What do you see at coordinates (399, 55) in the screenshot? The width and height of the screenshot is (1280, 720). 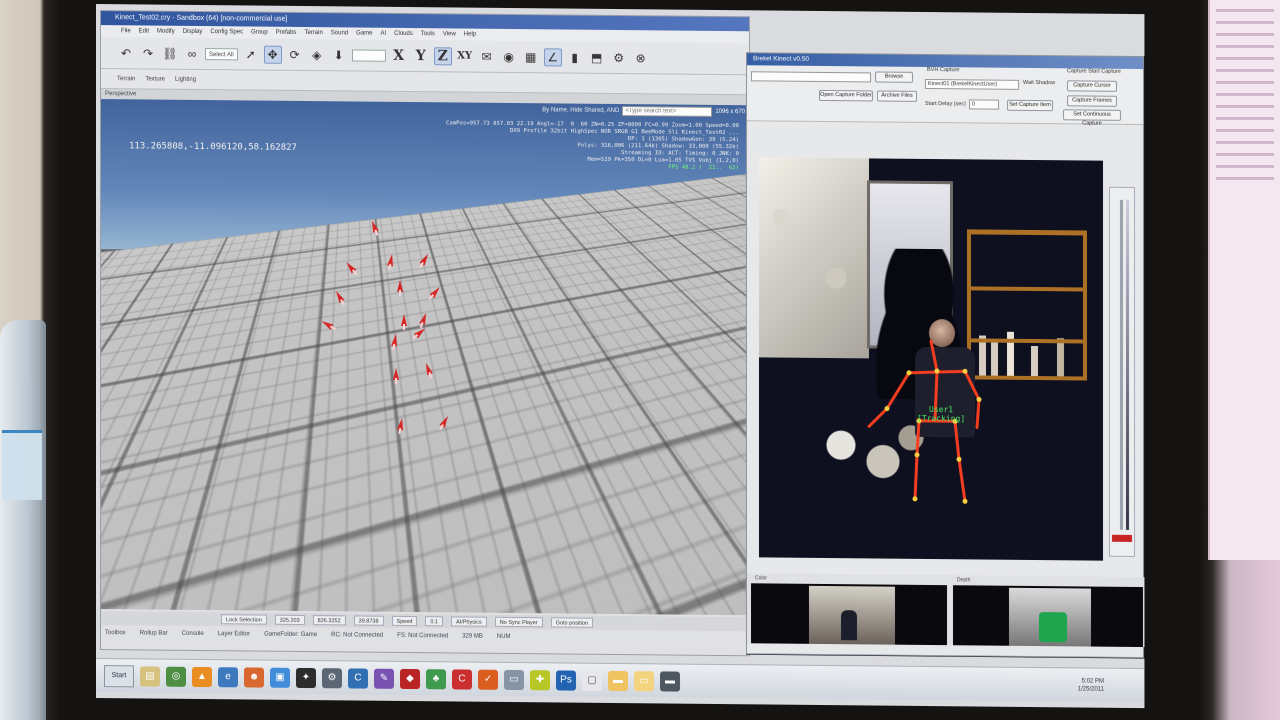 I see `axis-x-button: X` at bounding box center [399, 55].